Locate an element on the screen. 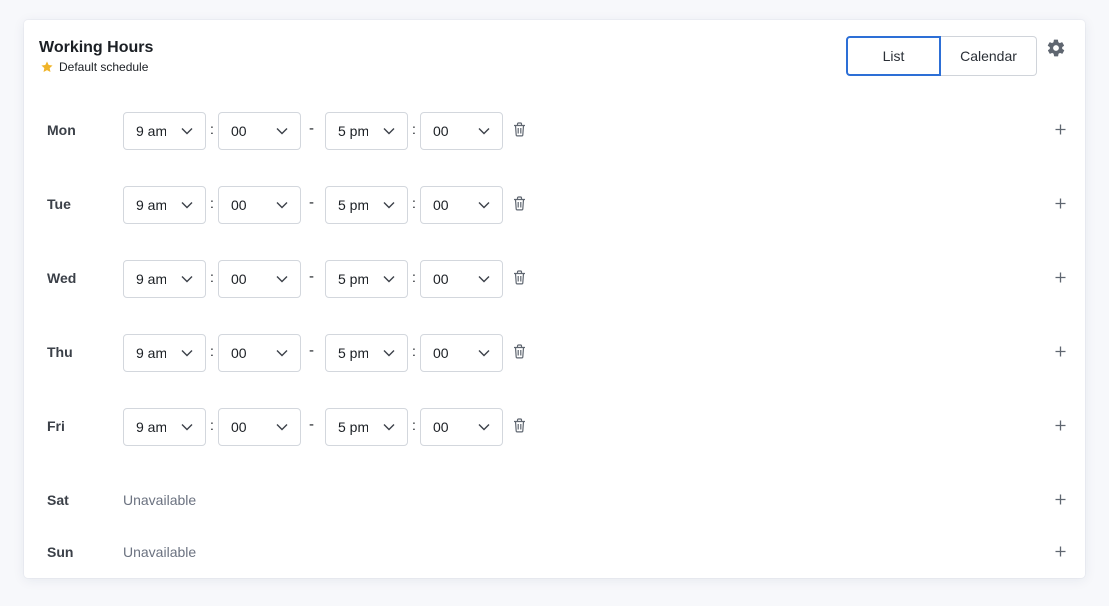 This screenshot has height=606, width=1109. subtitle-text: Default schedule is located at coordinates (104, 67).